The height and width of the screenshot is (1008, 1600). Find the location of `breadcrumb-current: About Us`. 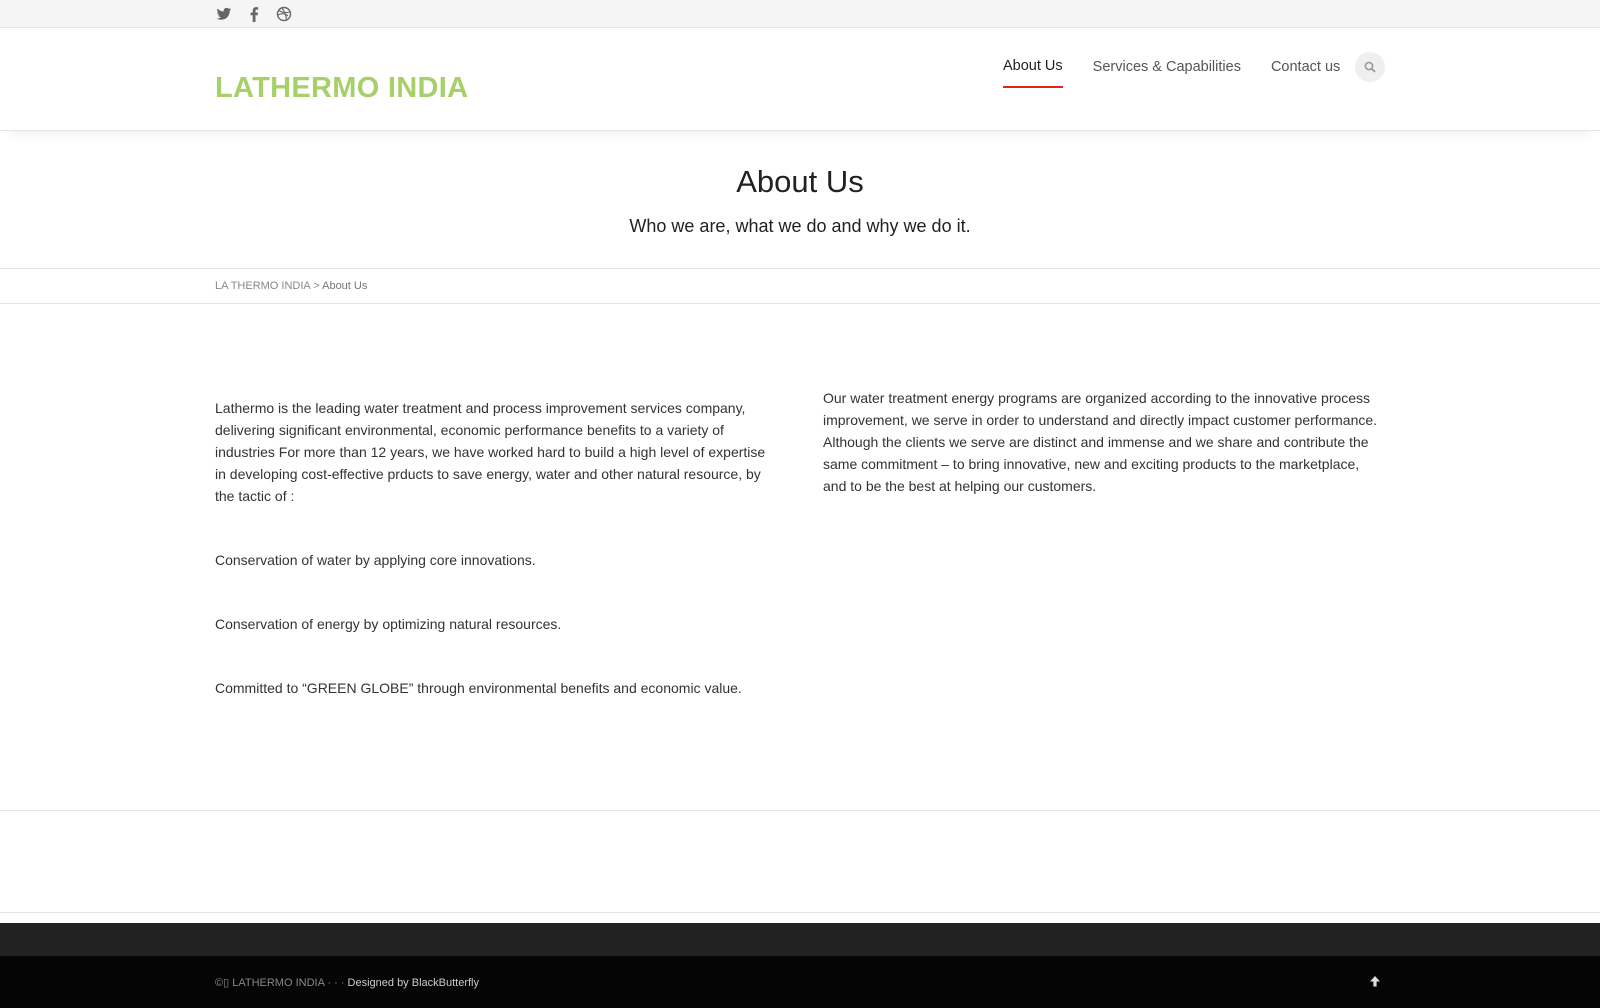

breadcrumb-current: About Us is located at coordinates (345, 286).